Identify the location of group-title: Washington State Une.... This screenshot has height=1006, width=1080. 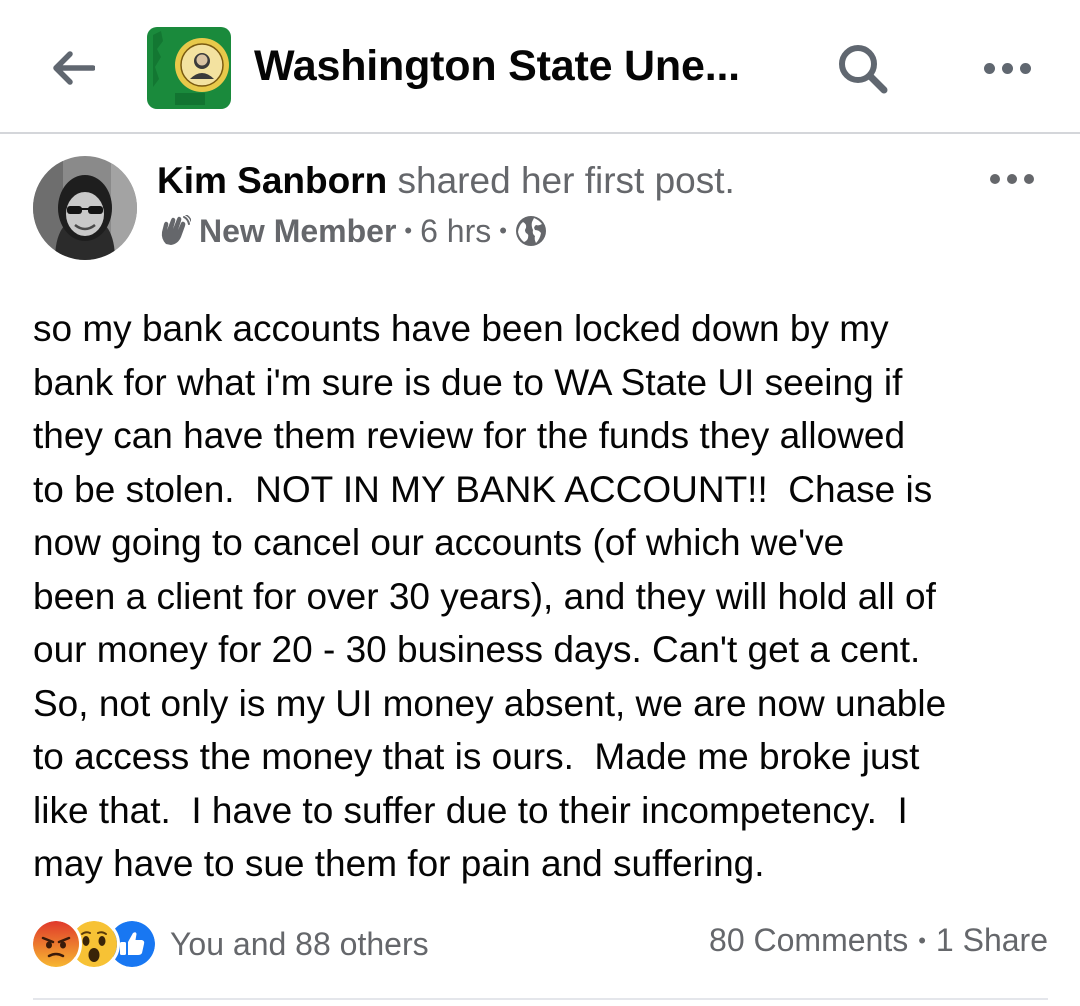
(497, 66).